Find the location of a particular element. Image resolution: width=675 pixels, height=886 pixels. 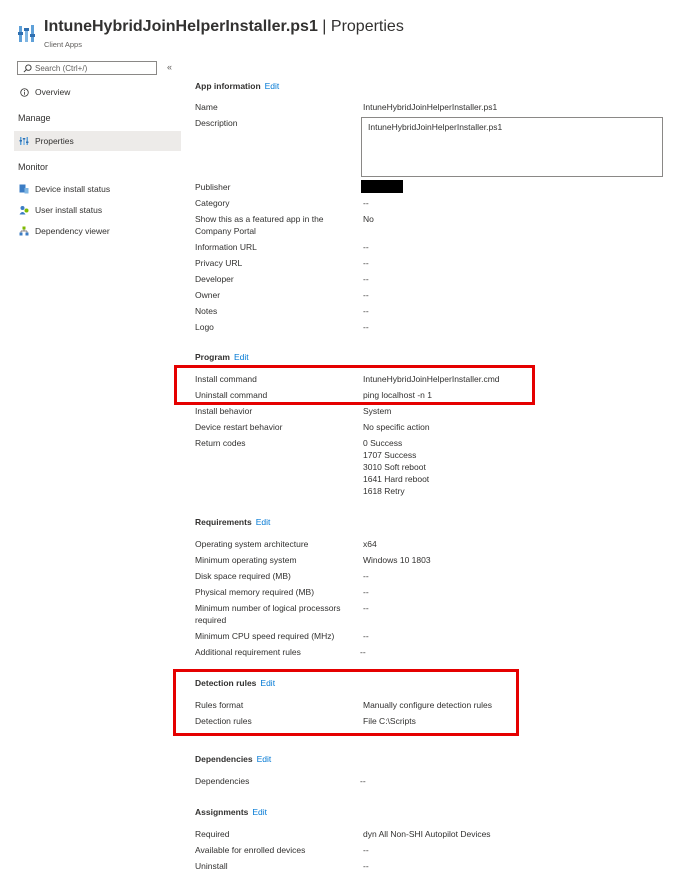

user-icon is located at coordinates (24, 210).